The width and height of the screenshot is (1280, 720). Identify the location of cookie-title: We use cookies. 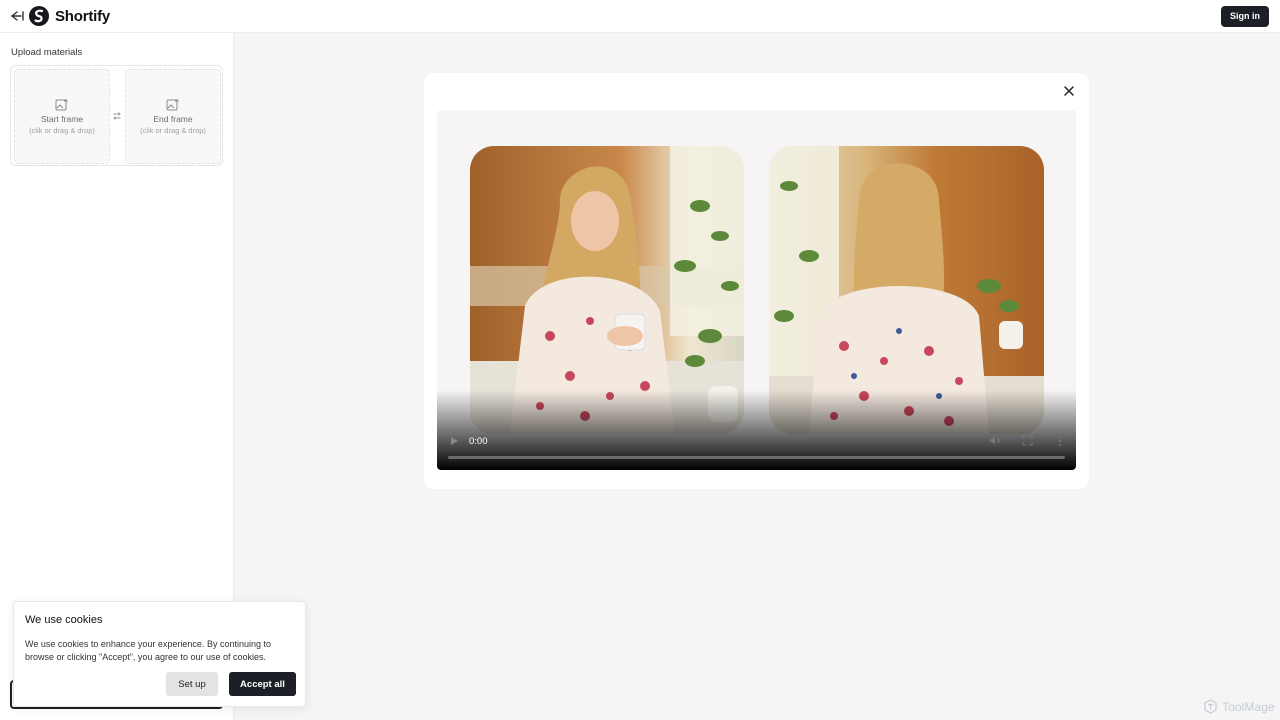
(64, 620).